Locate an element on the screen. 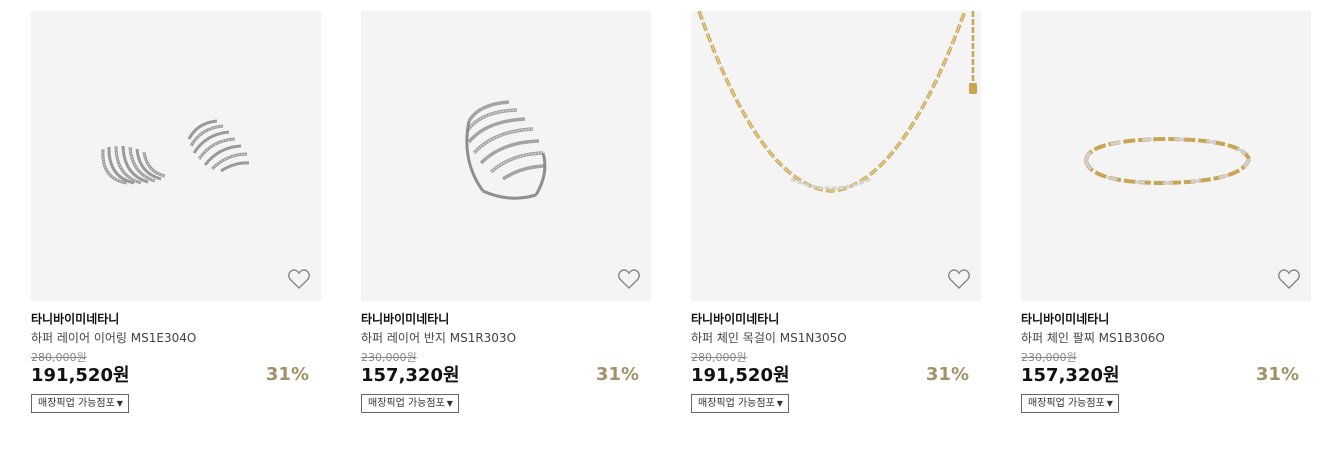 This screenshot has height=468, width=1322. product-name: 하퍼 체인 목걸이 MS1N305O is located at coordinates (836, 338).